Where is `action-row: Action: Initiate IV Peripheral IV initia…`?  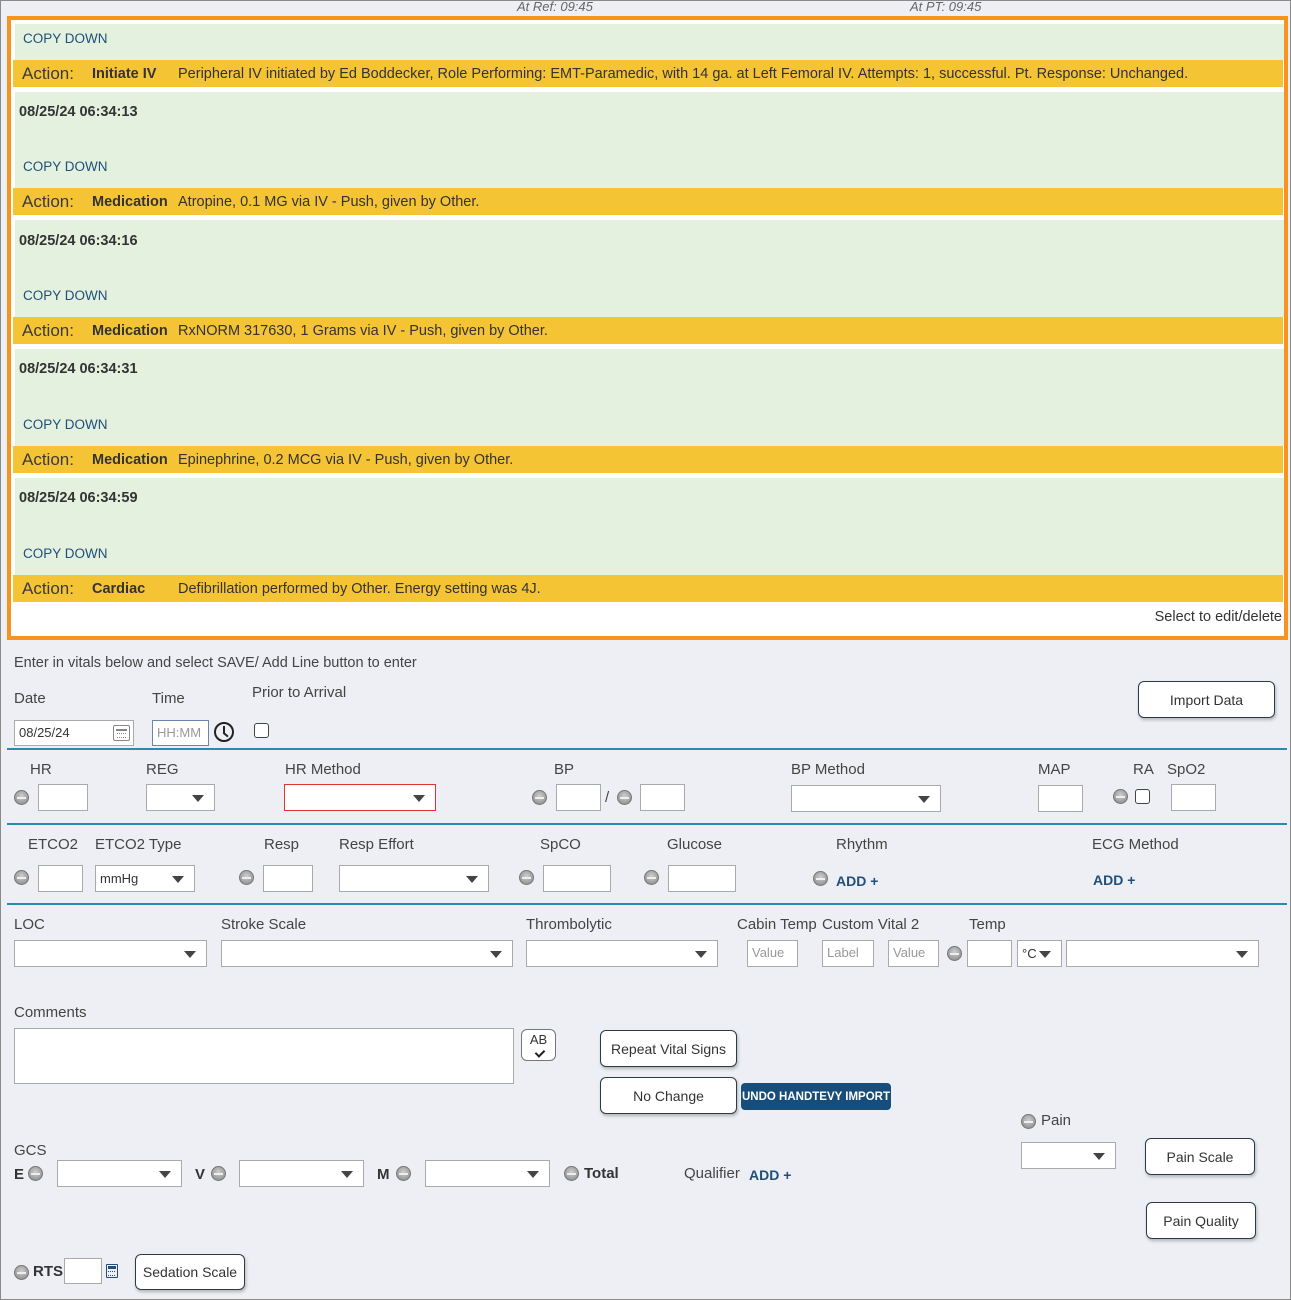 action-row: Action: Initiate IV Peripheral IV initia… is located at coordinates (648, 73).